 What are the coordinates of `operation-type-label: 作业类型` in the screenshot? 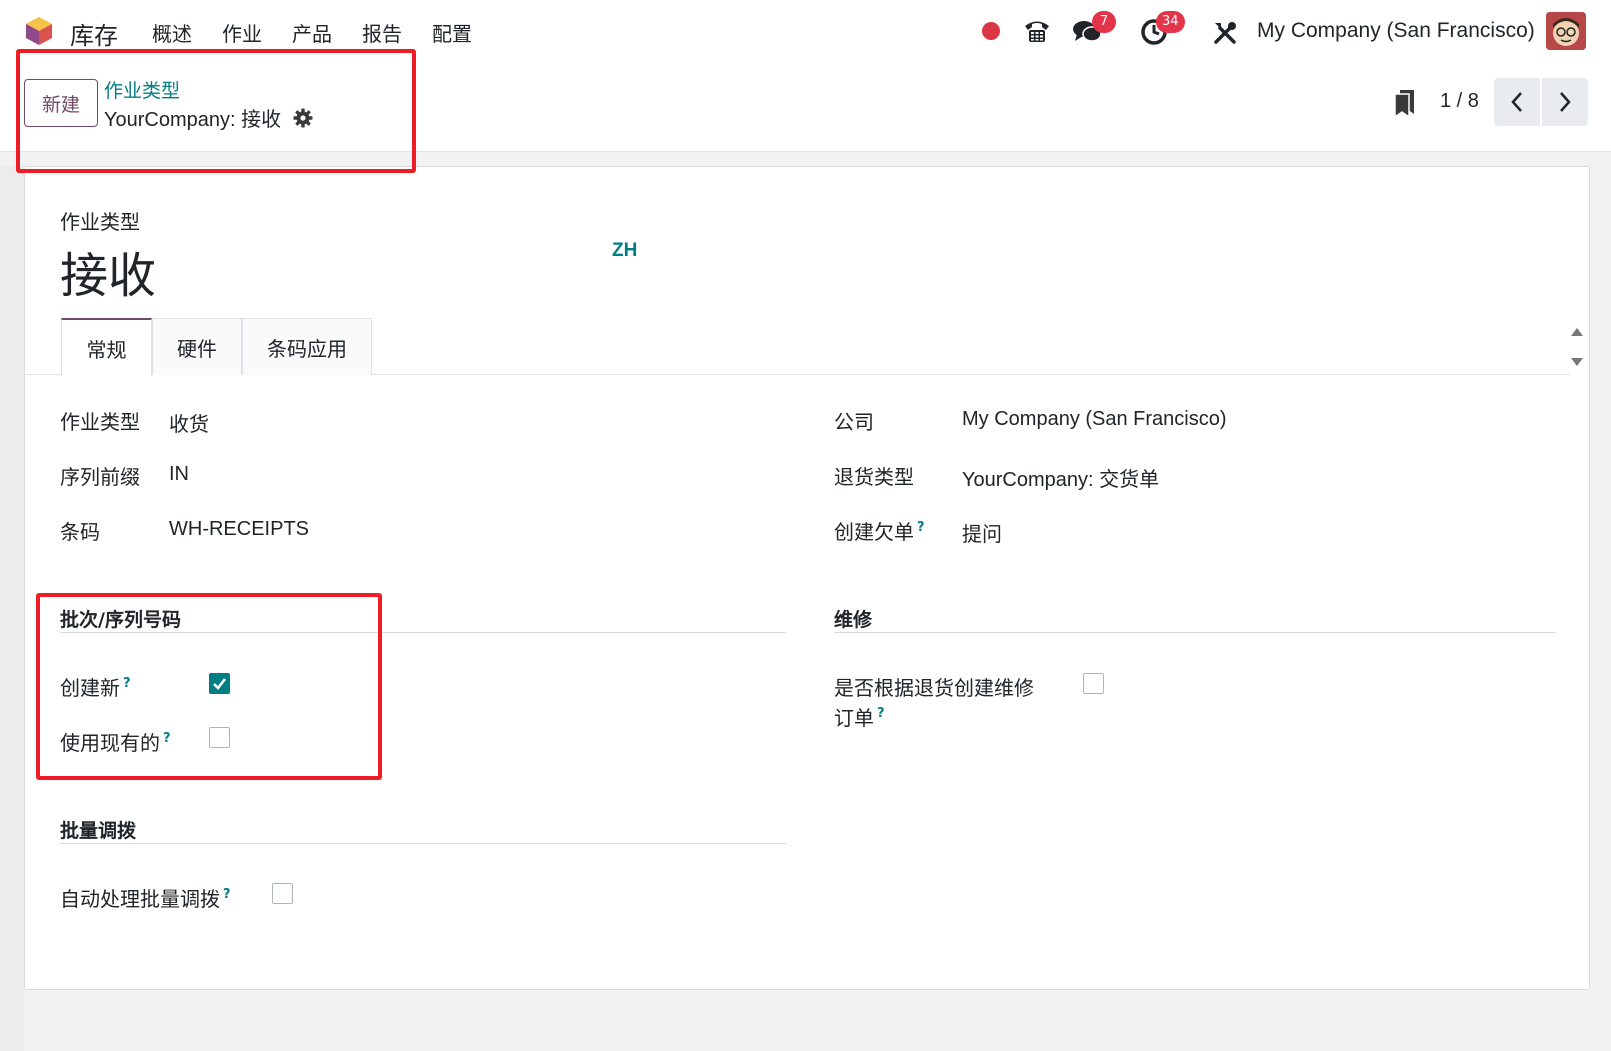 It's located at (100, 222).